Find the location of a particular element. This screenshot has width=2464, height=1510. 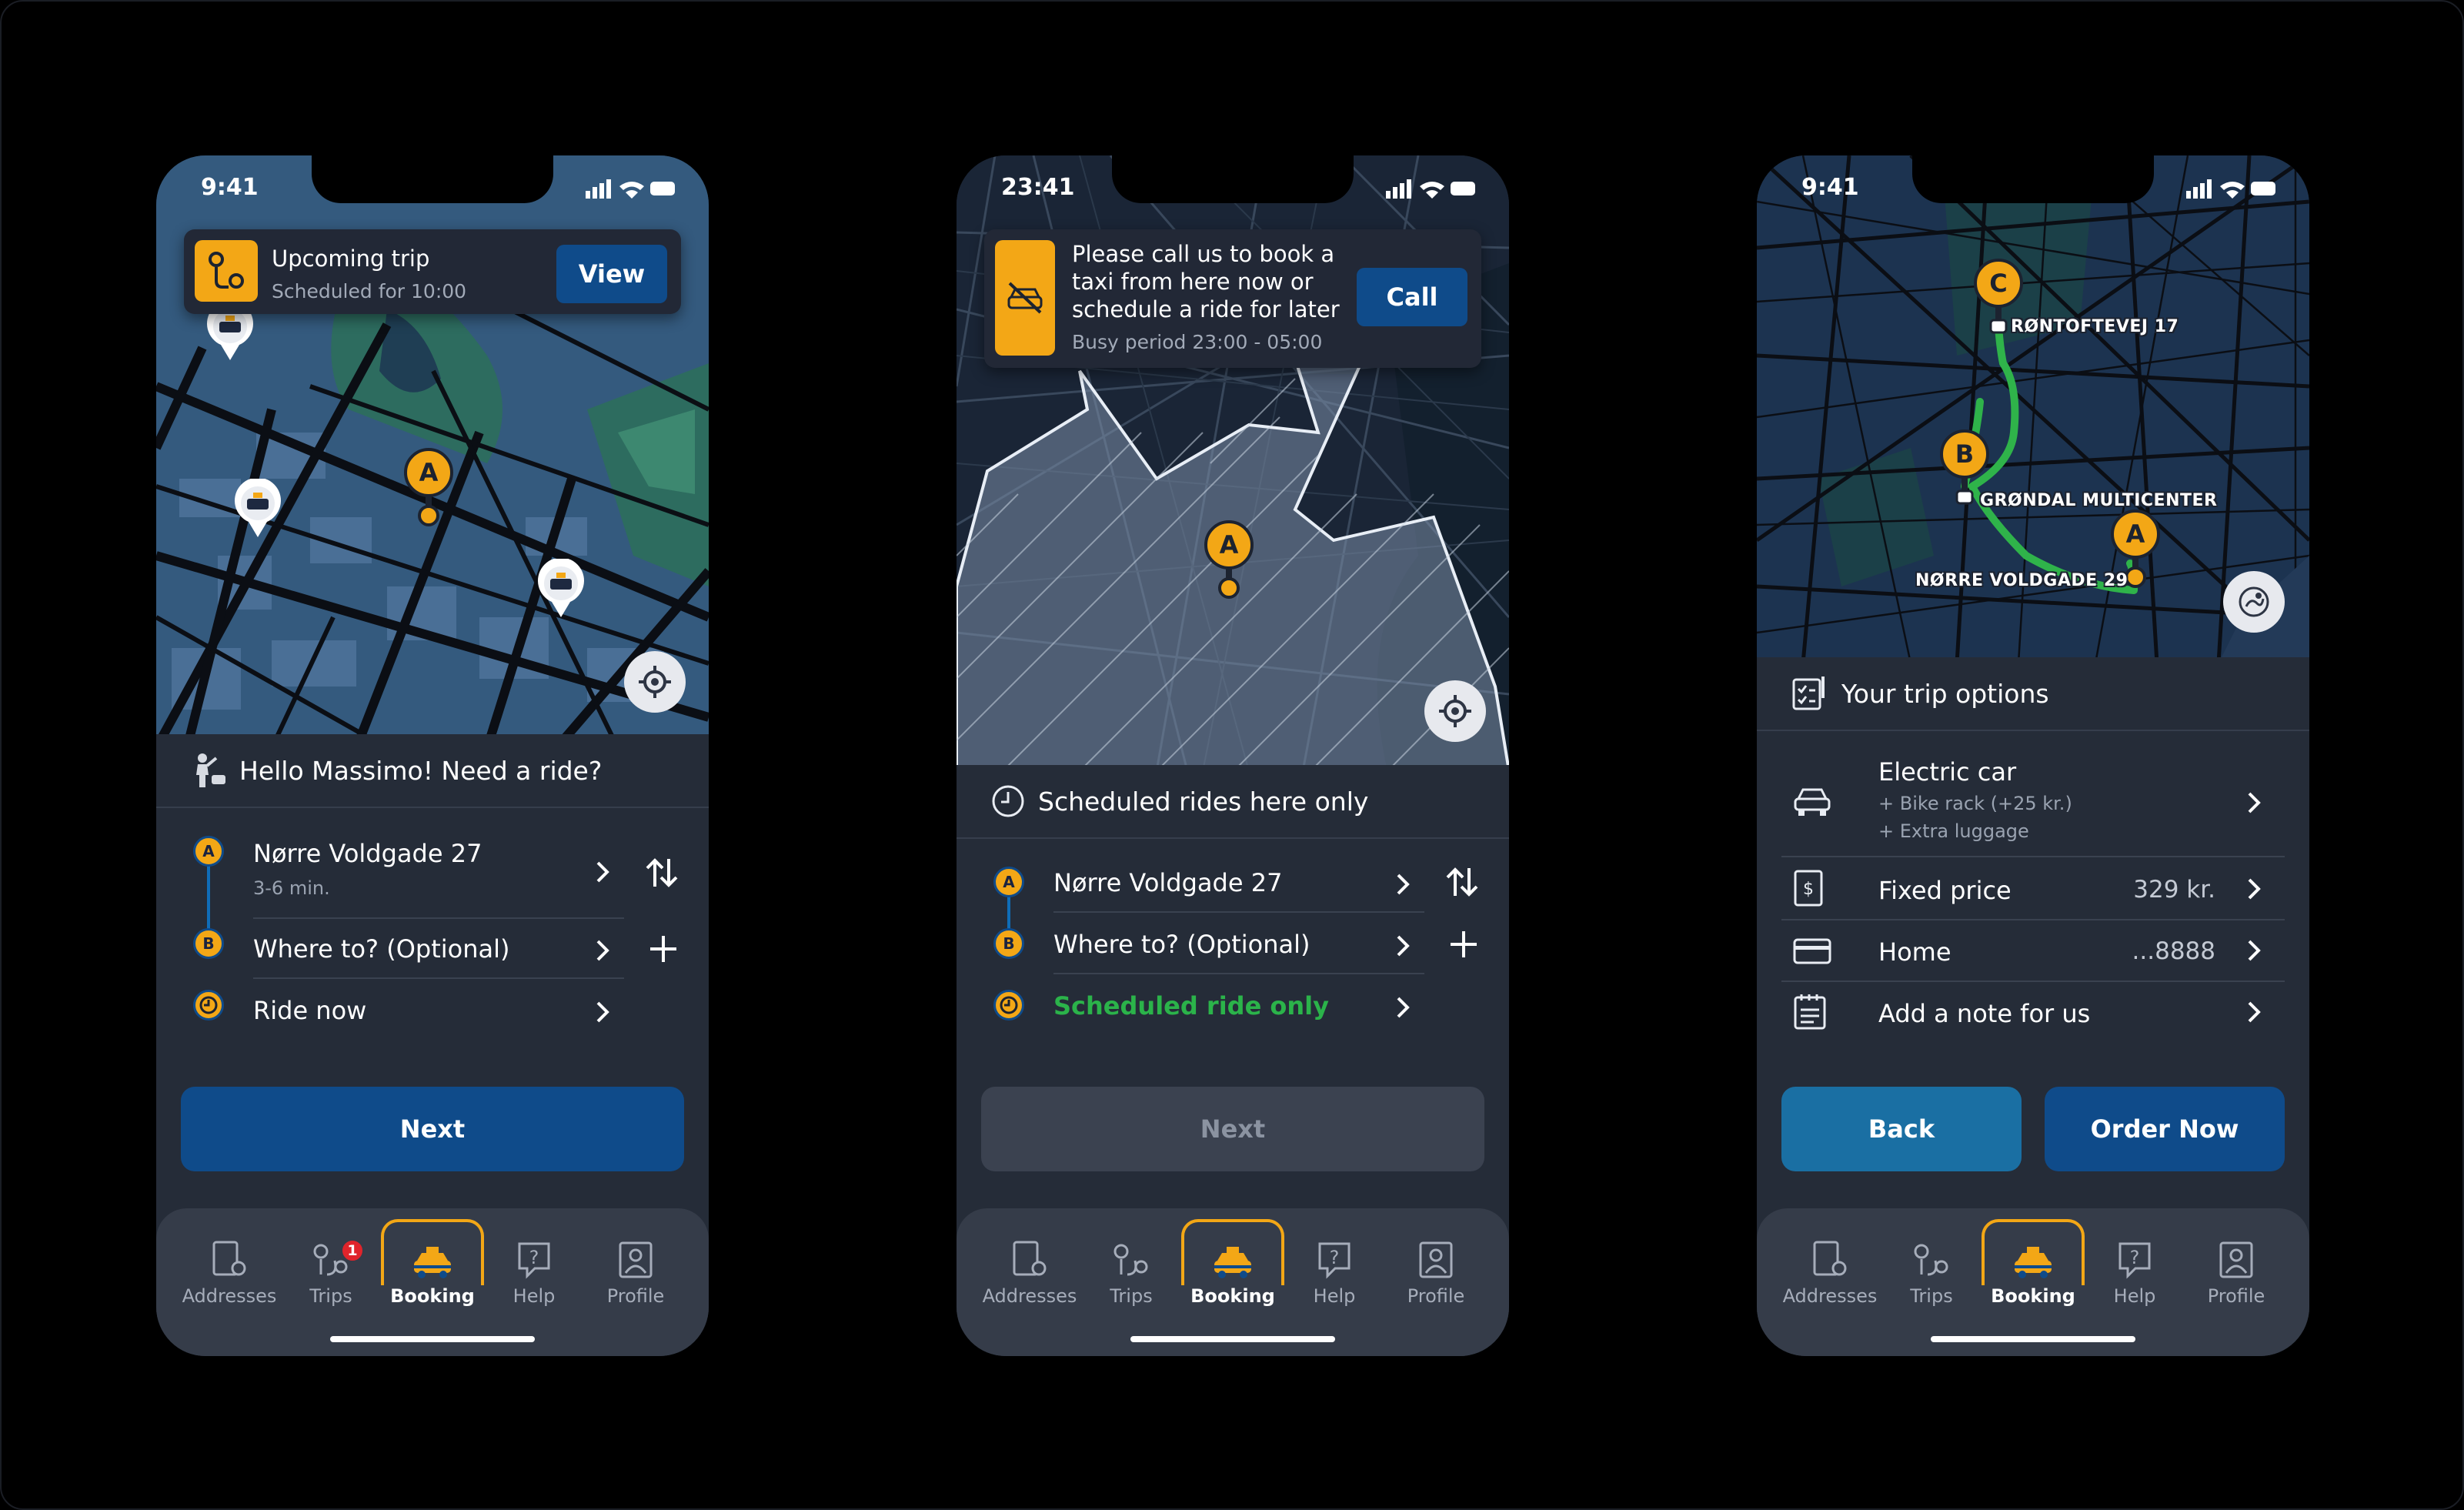

stop-b-label: GRØNDAL MULTICENTER is located at coordinates (2099, 500).